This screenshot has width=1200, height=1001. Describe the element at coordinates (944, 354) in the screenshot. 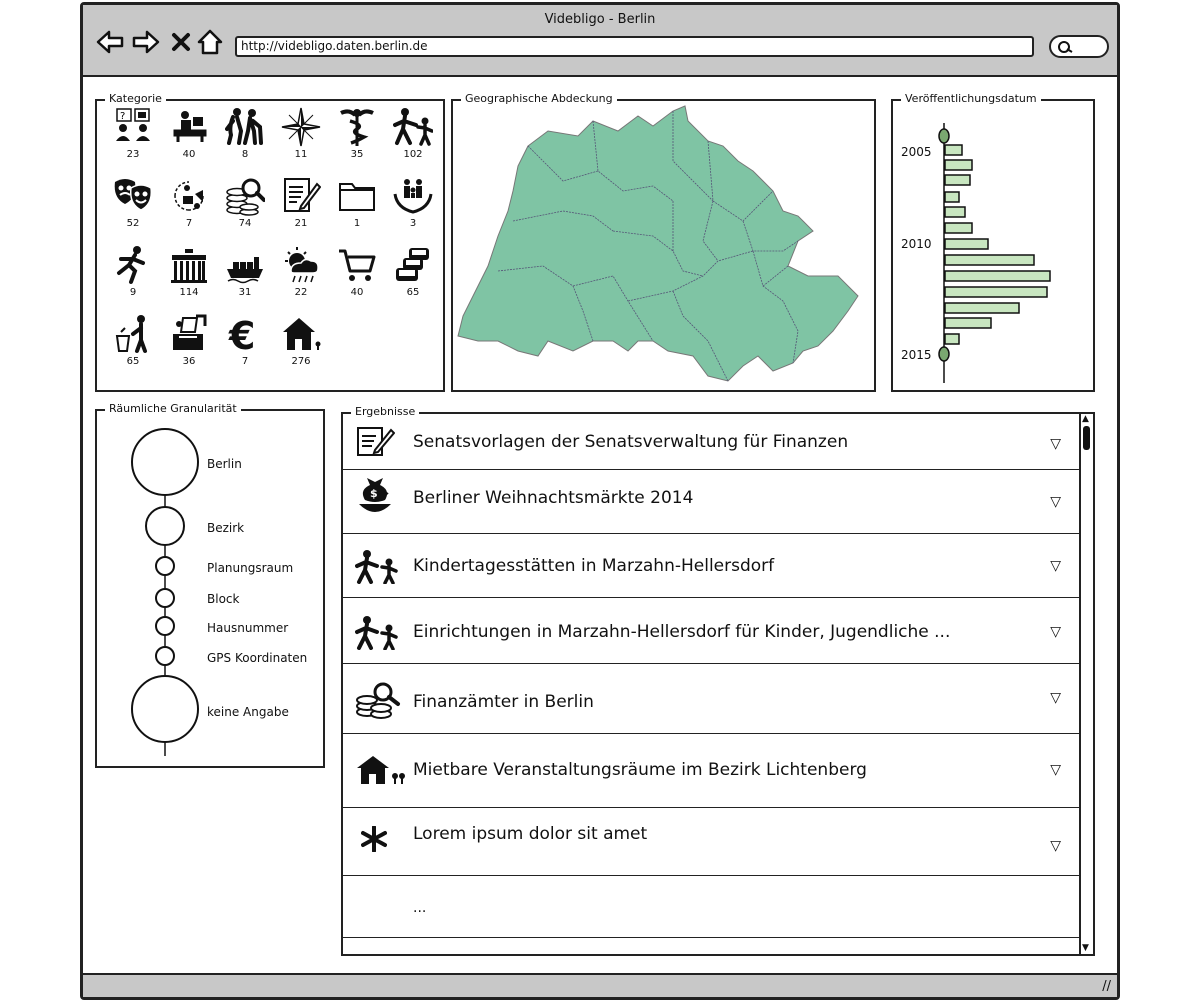

I see `range-handle-end` at that location.